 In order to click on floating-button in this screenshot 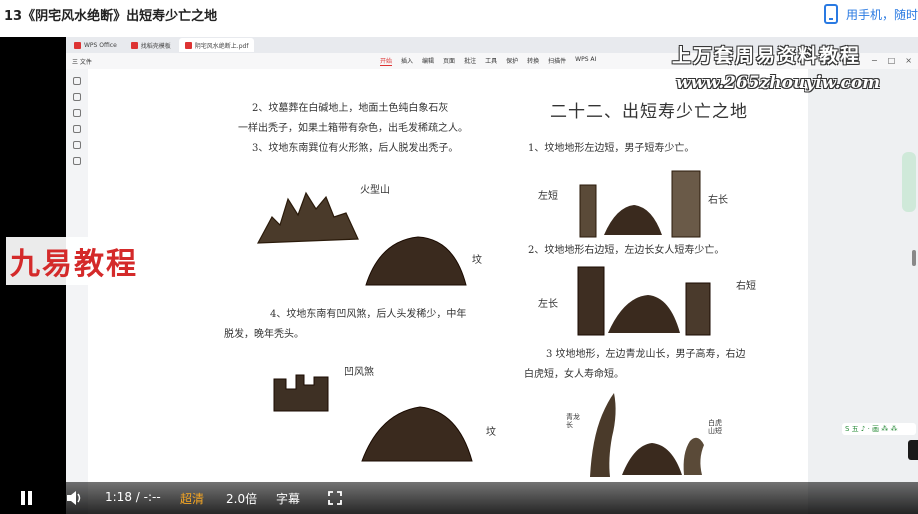, I will do `click(913, 450)`.